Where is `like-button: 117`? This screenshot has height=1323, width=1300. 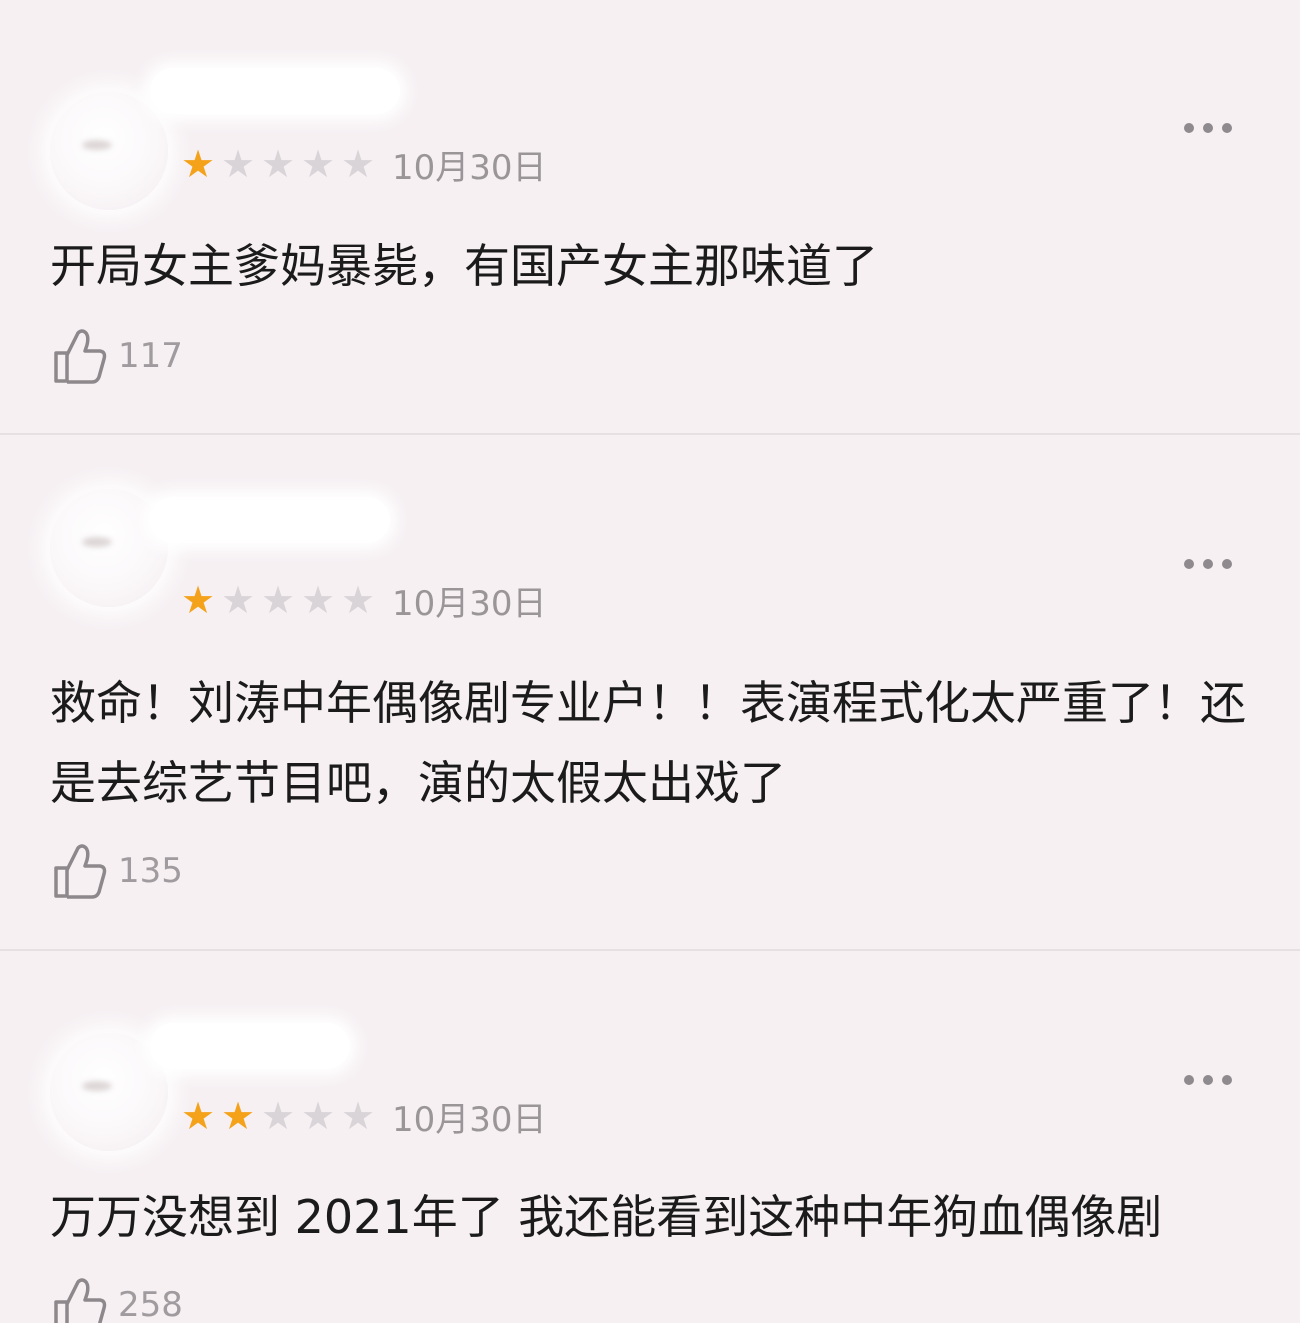
like-button: 117 is located at coordinates (117, 356).